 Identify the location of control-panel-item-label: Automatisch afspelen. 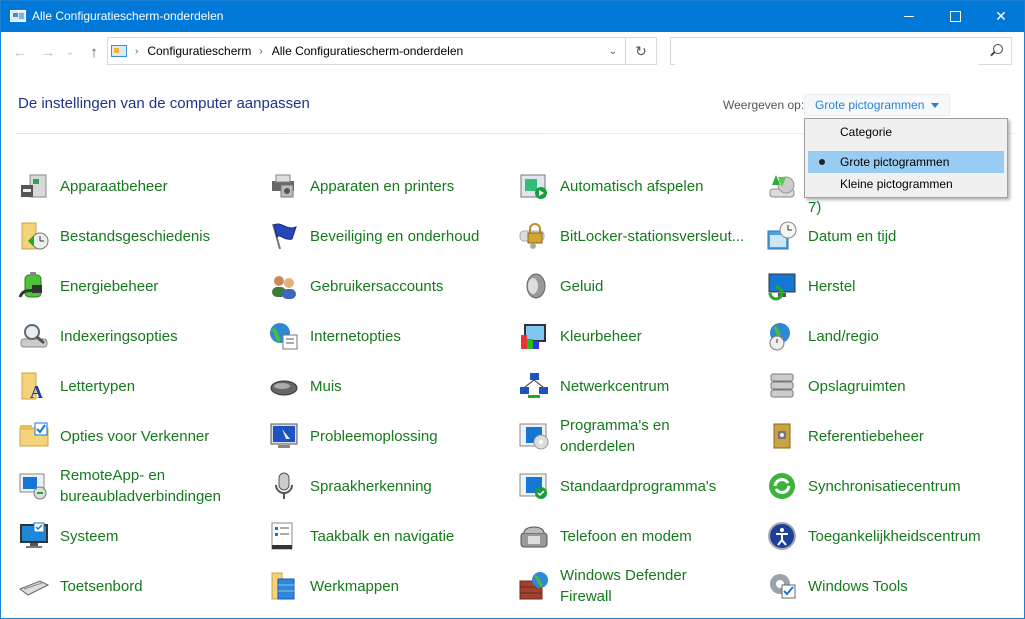
(632, 186).